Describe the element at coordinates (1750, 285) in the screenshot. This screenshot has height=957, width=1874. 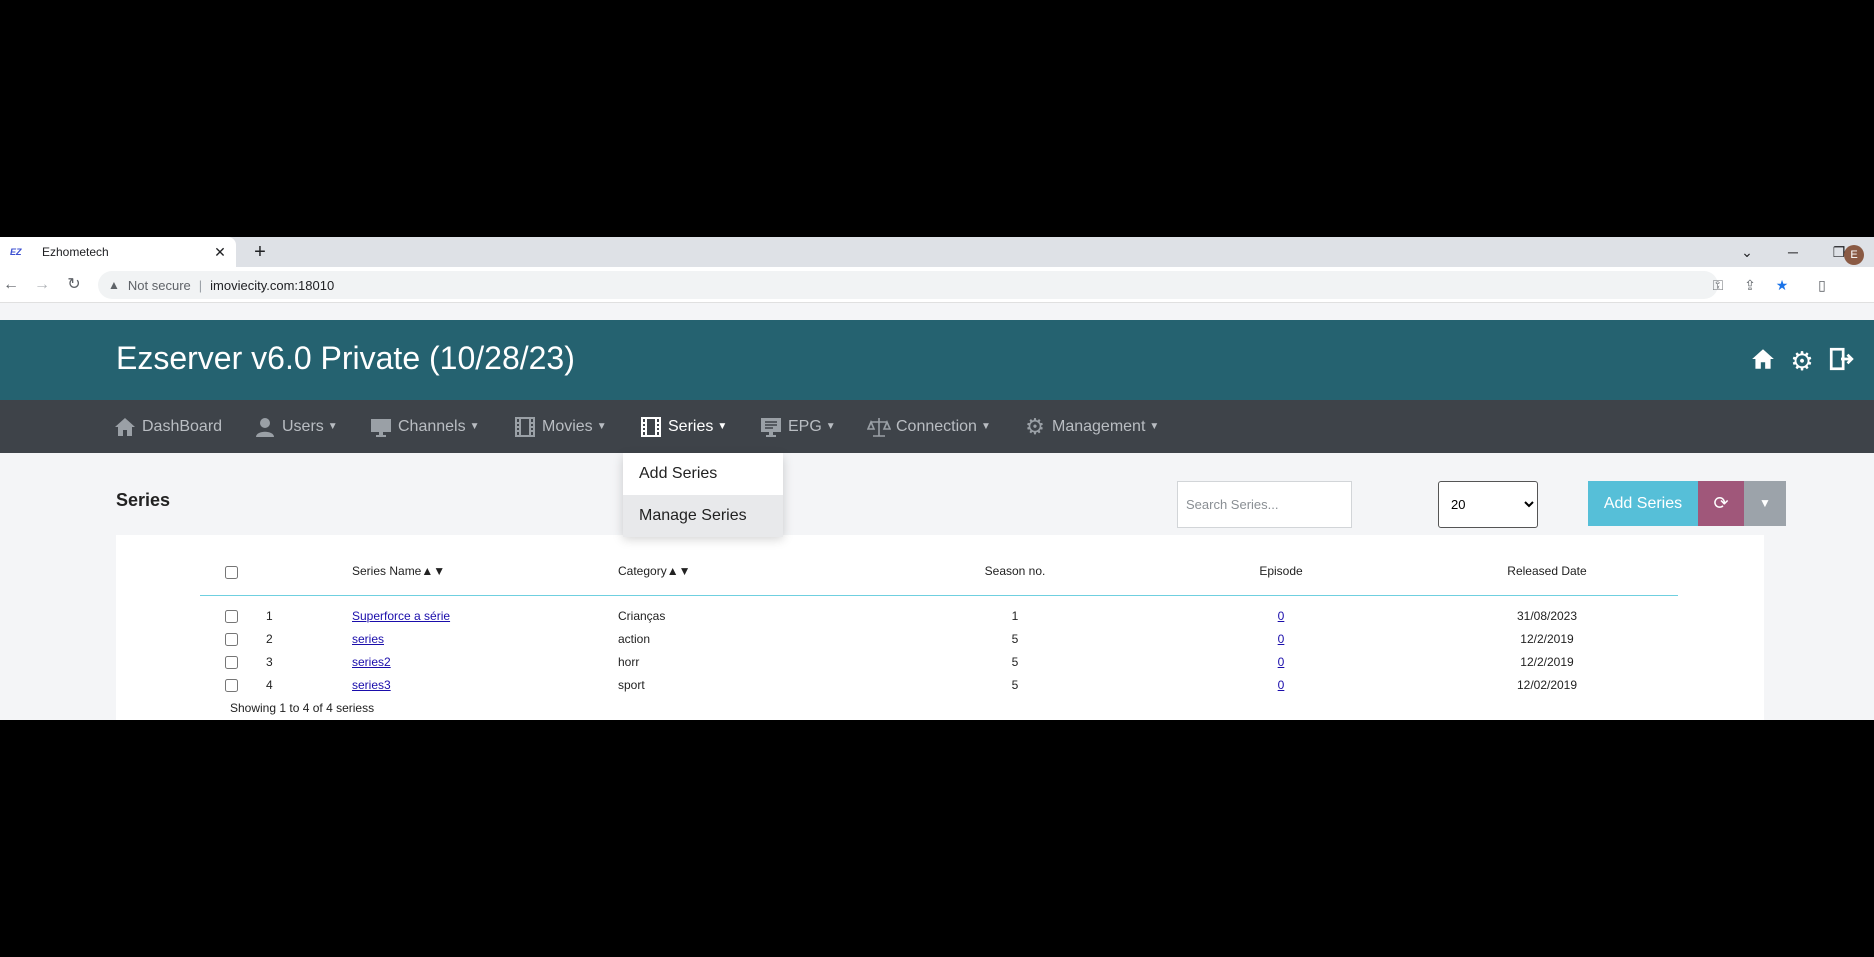
I see `share-icon: ⇪` at that location.